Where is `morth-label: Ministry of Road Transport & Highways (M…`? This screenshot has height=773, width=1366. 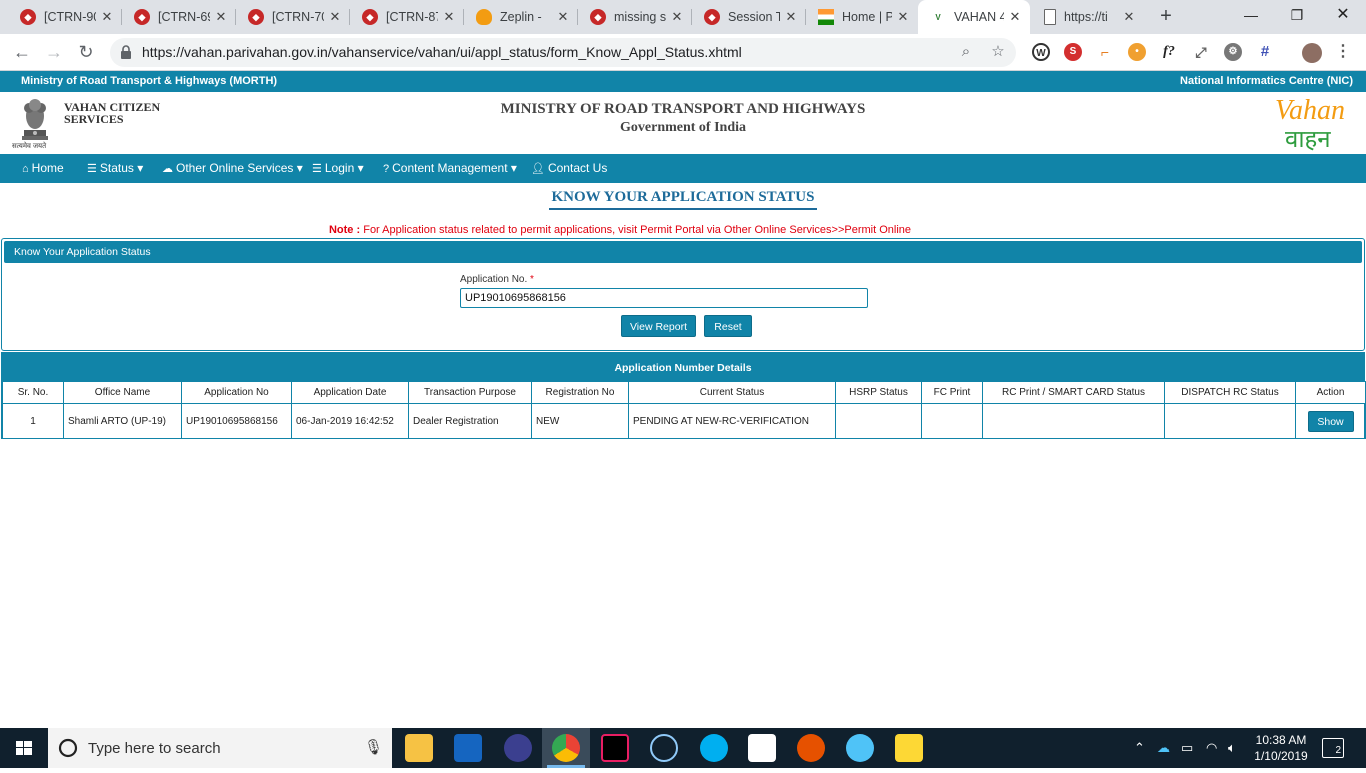
morth-label: Ministry of Road Transport & Highways (M… is located at coordinates (149, 81).